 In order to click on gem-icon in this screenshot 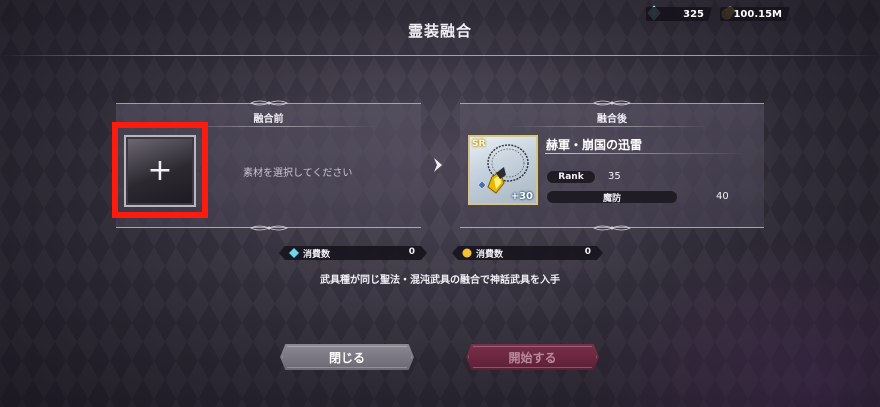, I will do `click(294, 253)`.